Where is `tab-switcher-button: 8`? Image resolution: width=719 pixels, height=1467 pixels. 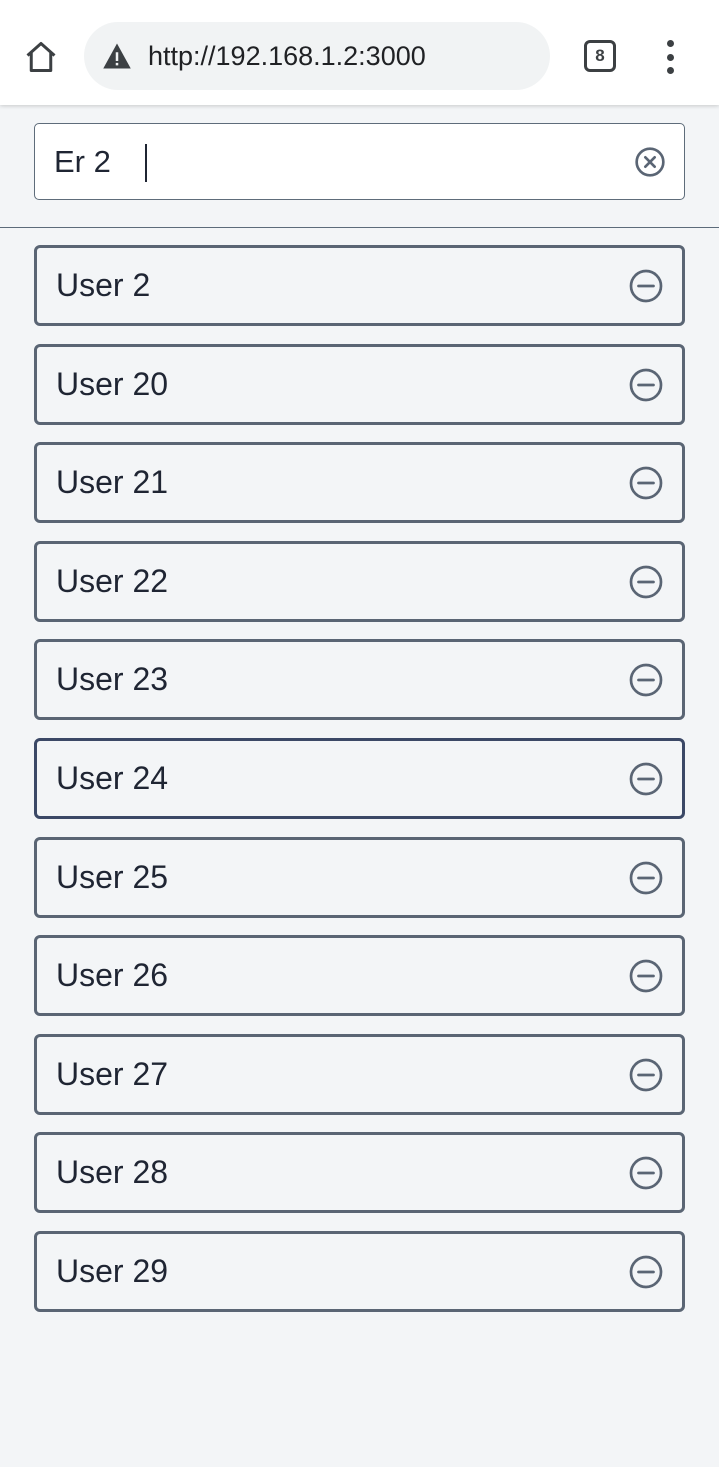
tab-switcher-button: 8 is located at coordinates (600, 56).